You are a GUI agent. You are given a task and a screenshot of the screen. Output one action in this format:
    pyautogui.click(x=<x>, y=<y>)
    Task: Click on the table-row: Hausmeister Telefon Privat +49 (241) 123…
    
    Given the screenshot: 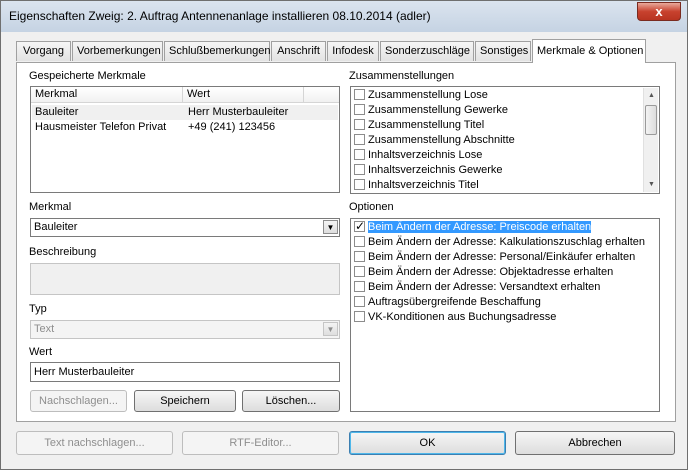 What is the action you would take?
    pyautogui.click(x=185, y=127)
    